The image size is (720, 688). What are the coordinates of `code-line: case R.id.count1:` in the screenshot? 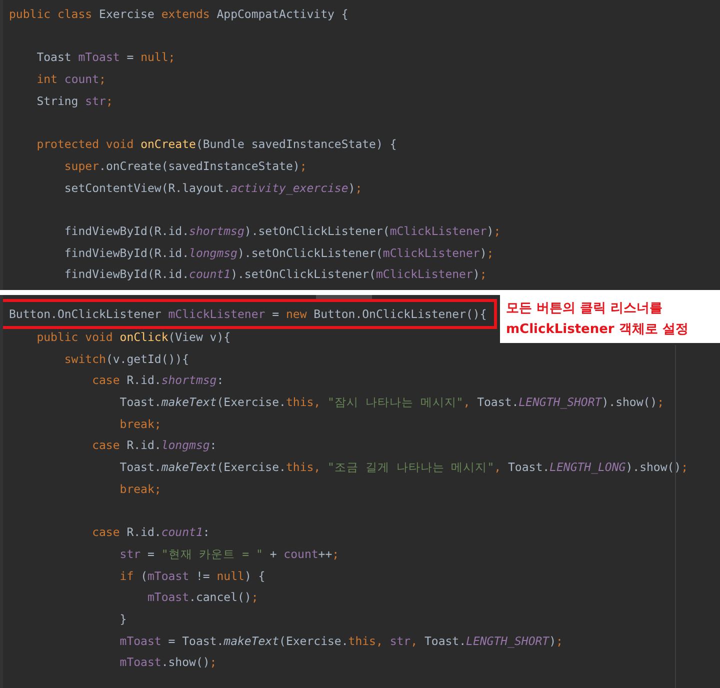 It's located at (150, 533).